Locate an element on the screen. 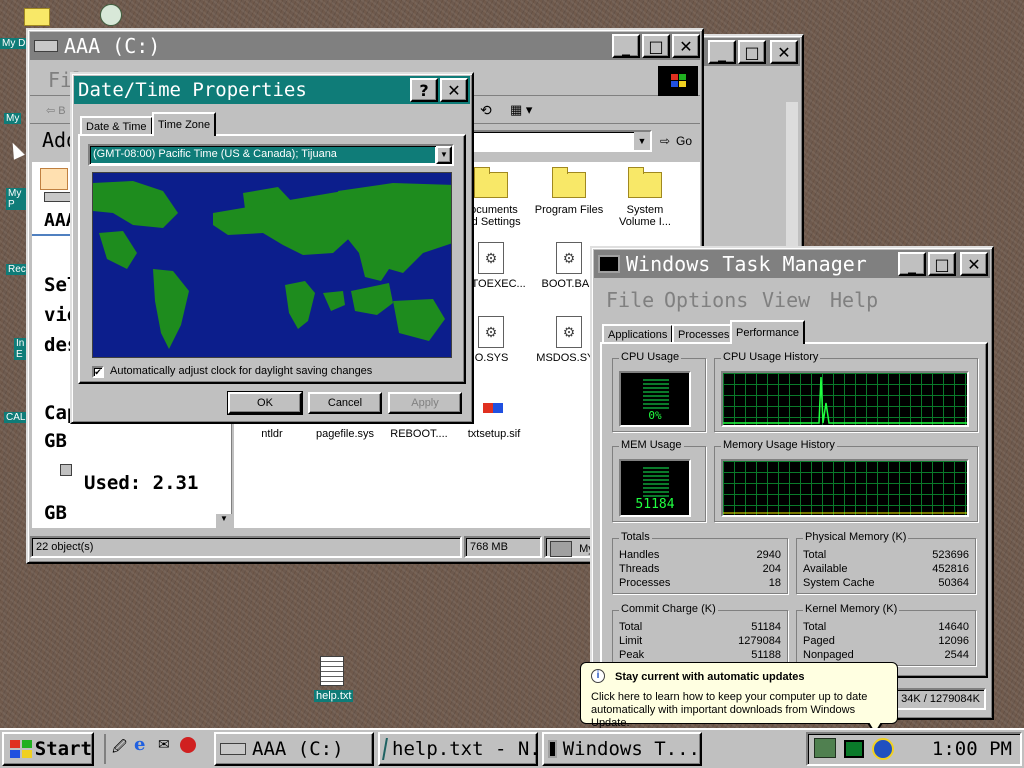  world-map is located at coordinates (272, 265).